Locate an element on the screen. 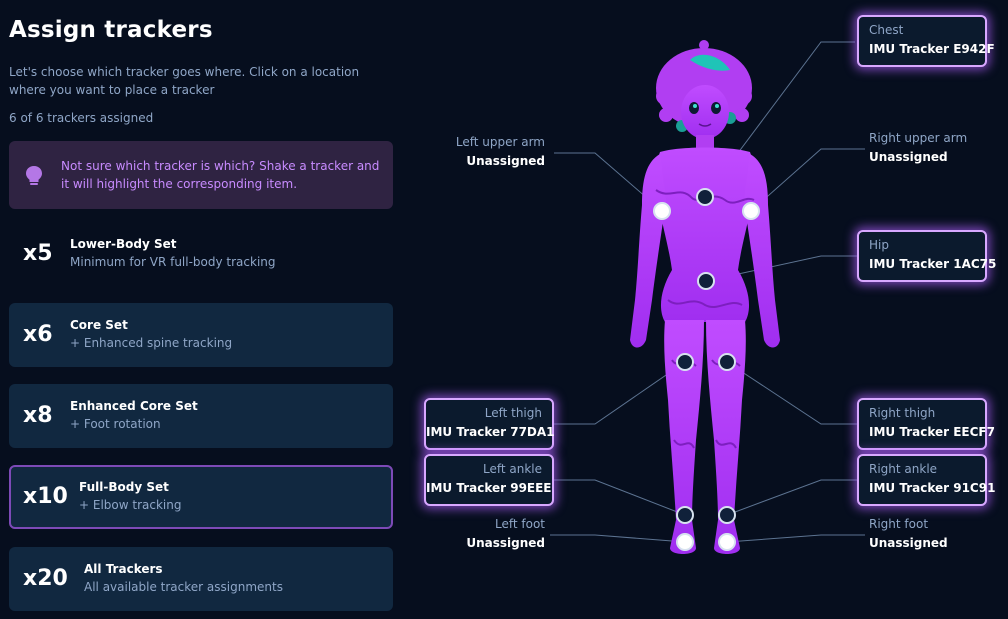 The image size is (1008, 619). label-name: Left thigh is located at coordinates (513, 413).